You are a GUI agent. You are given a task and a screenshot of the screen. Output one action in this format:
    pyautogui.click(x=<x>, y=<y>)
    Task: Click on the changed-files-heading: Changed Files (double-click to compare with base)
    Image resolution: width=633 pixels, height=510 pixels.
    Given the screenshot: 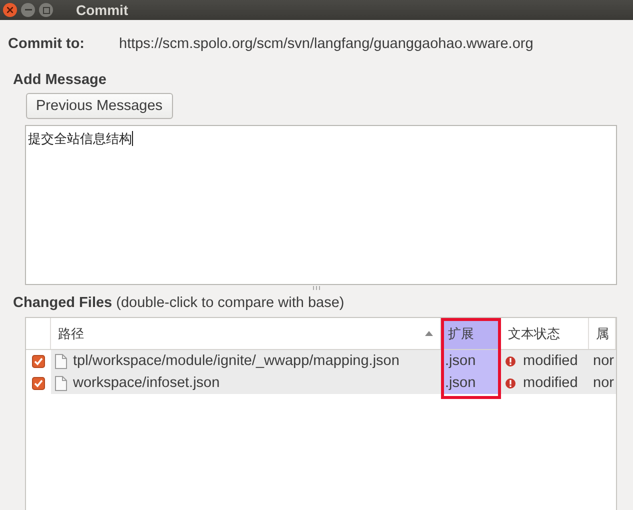 What is the action you would take?
    pyautogui.click(x=179, y=303)
    